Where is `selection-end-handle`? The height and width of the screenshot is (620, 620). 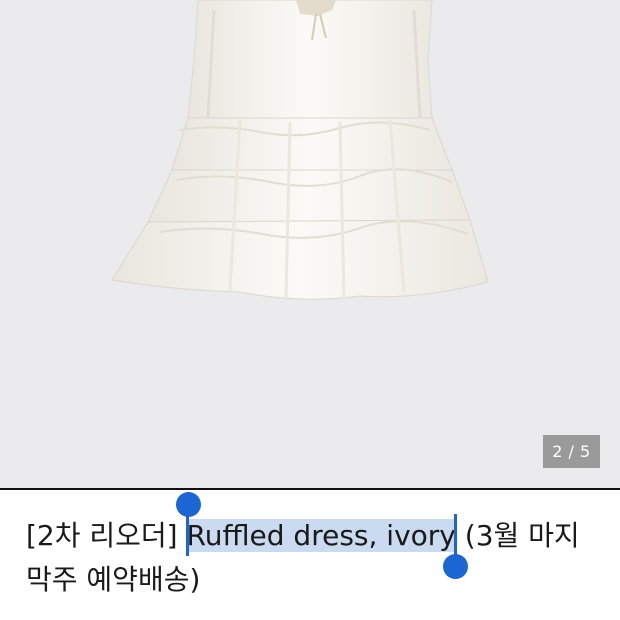 selection-end-handle is located at coordinates (456, 547).